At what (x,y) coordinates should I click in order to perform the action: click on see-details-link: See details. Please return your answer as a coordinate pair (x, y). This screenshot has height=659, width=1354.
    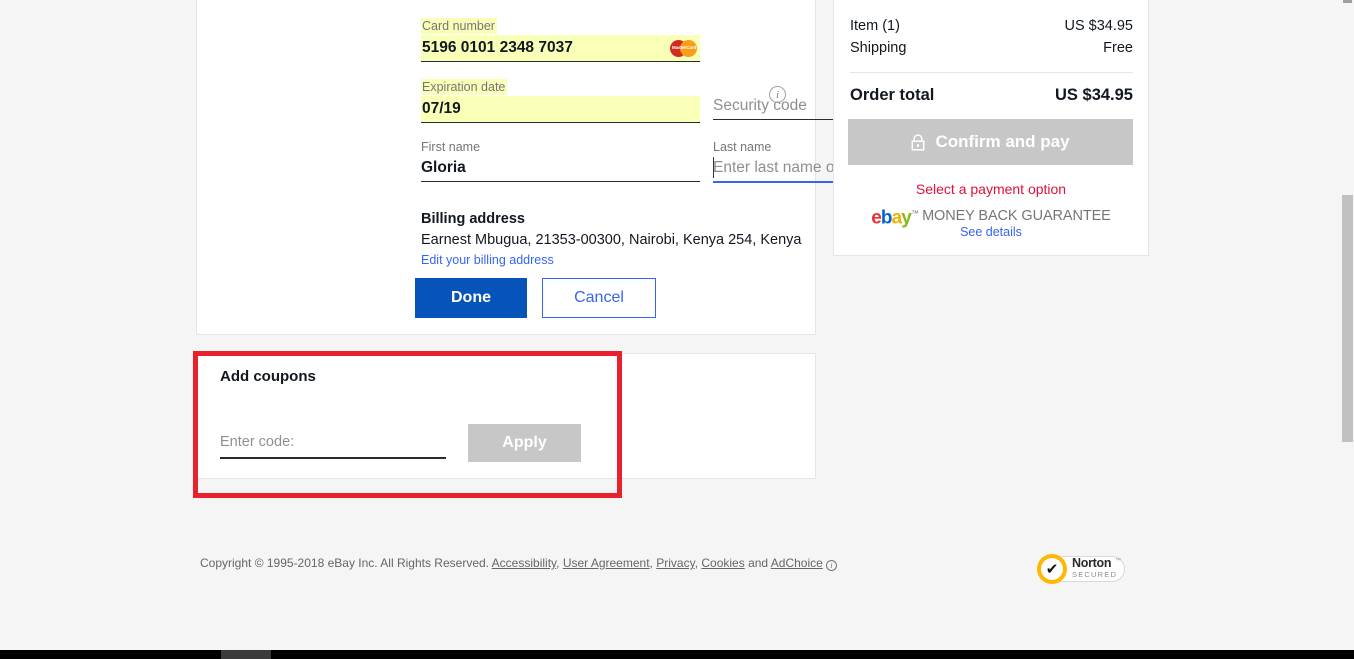
    Looking at the image, I should click on (991, 232).